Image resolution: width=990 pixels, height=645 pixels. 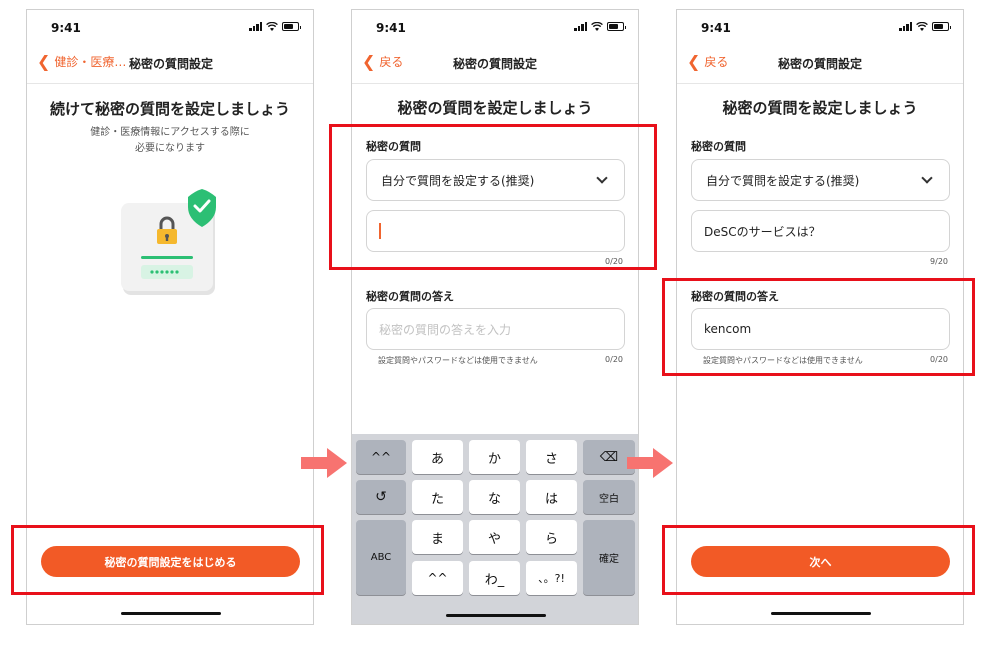 What do you see at coordinates (818, 560) in the screenshot?
I see `highlight-next-button` at bounding box center [818, 560].